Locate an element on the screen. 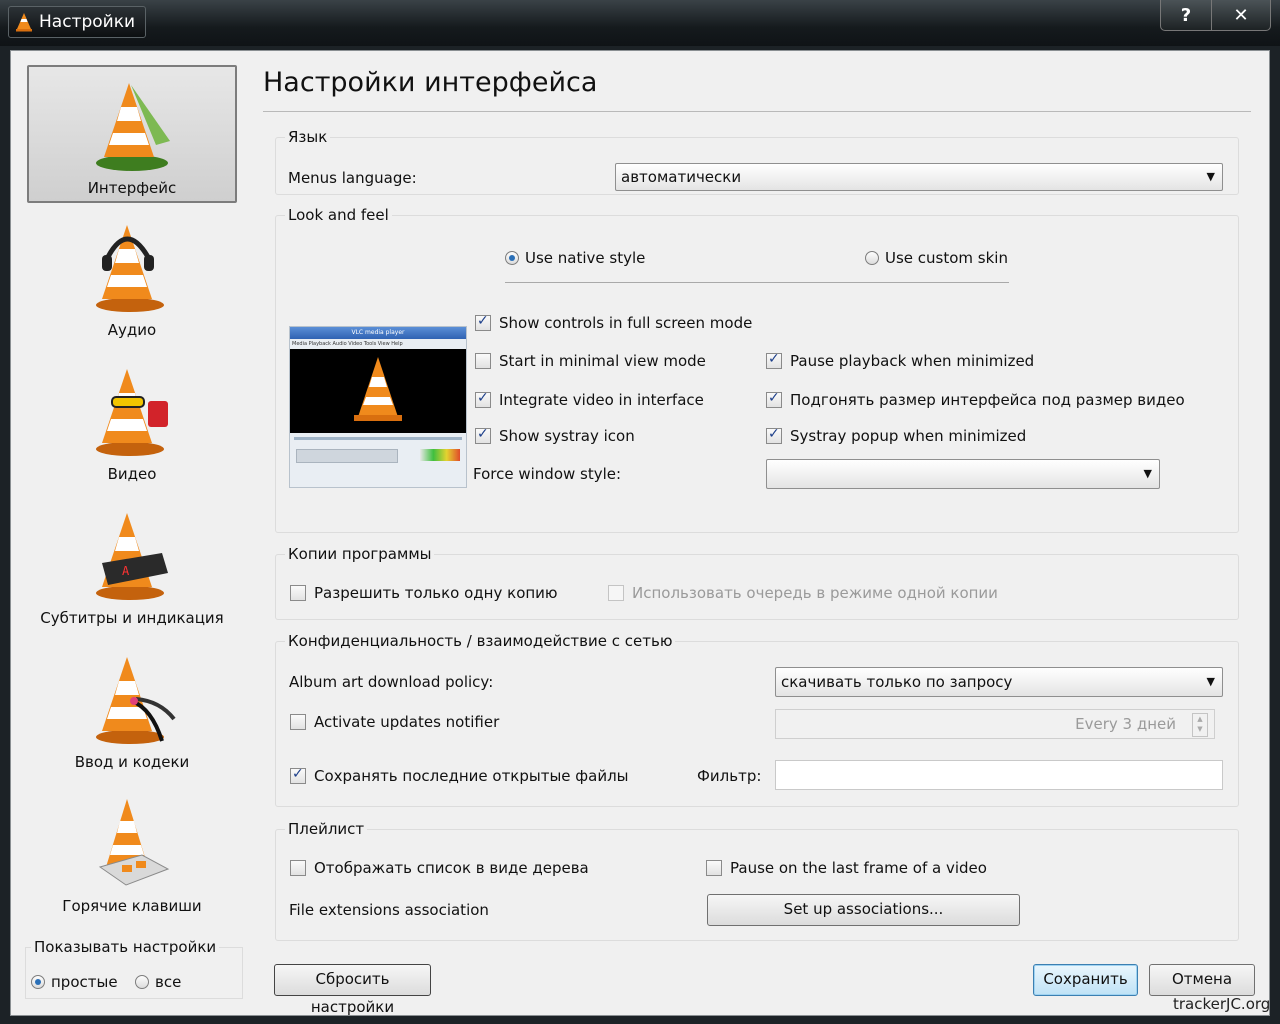 This screenshot has width=1280, height=1024. vlc-cone-icon is located at coordinates (24, 22).